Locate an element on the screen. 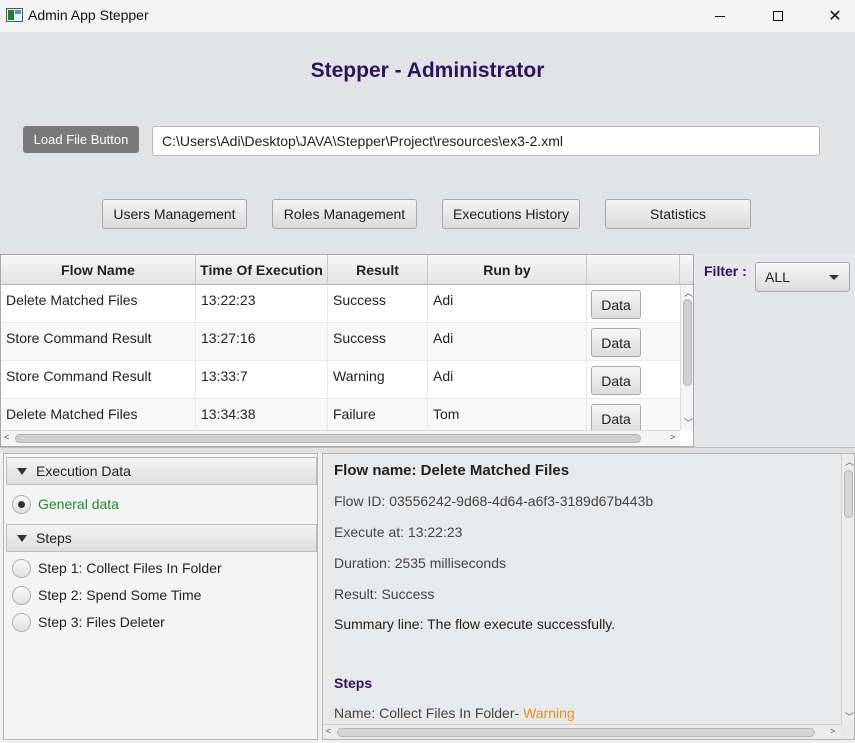  cell-time: 13:22:23 is located at coordinates (262, 304).